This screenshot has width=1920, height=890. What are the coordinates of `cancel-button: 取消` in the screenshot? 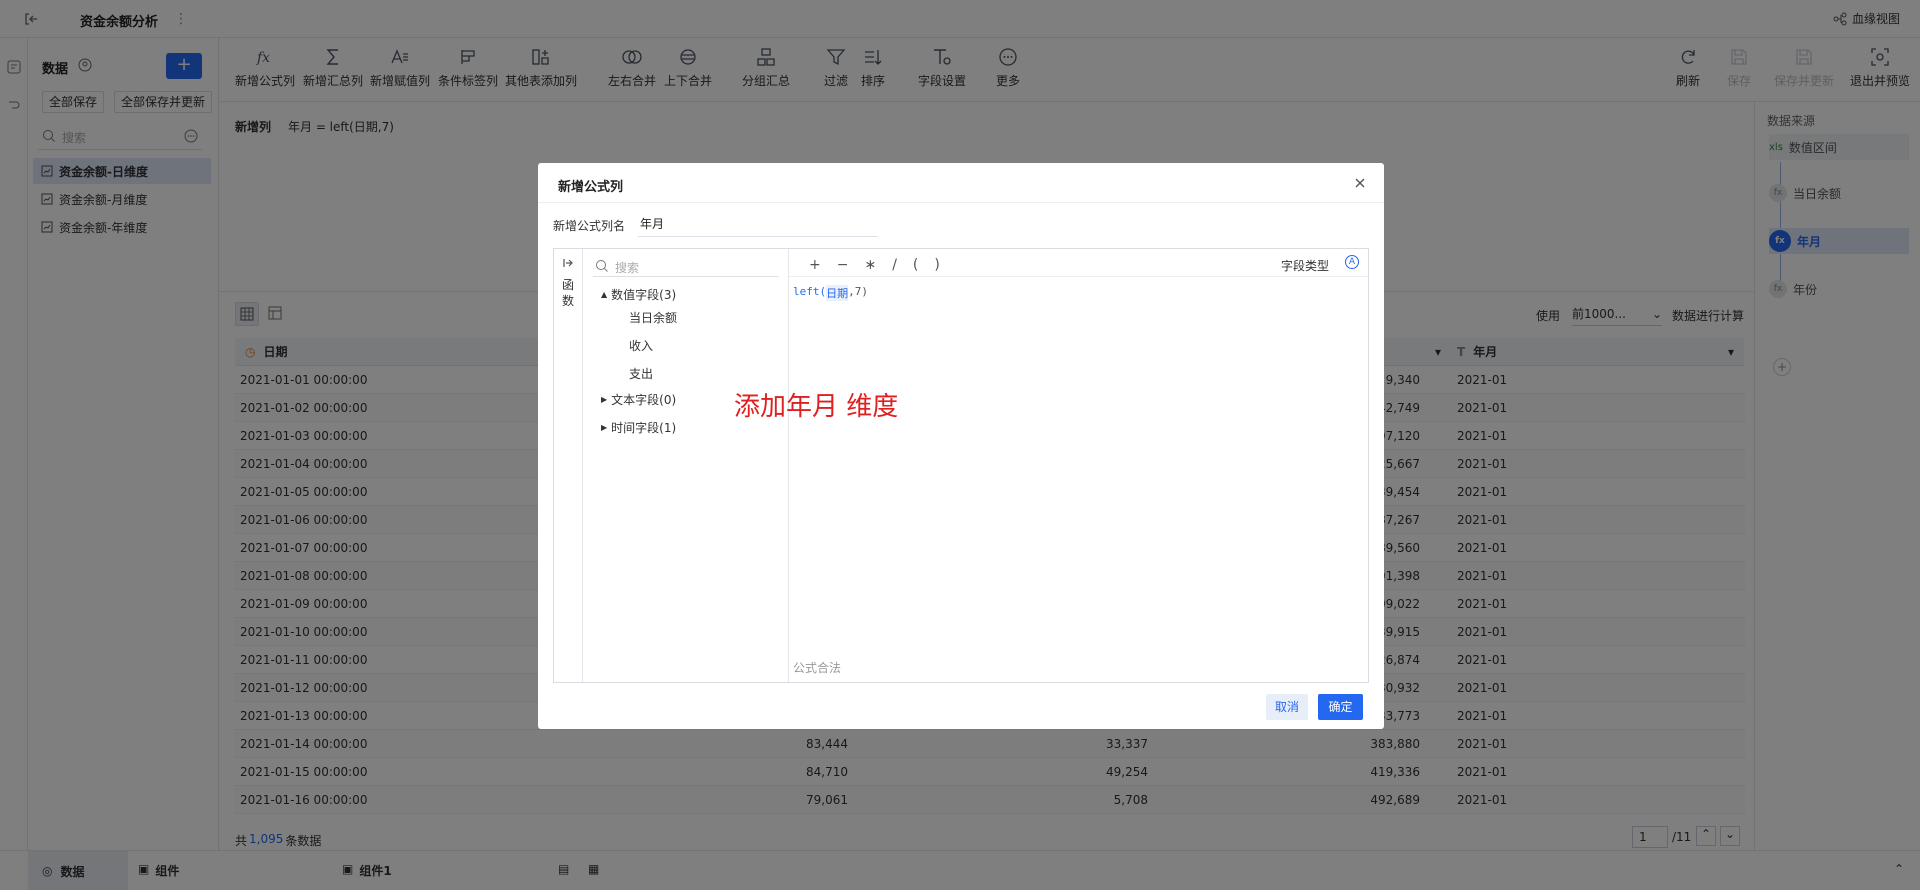 It's located at (1287, 707).